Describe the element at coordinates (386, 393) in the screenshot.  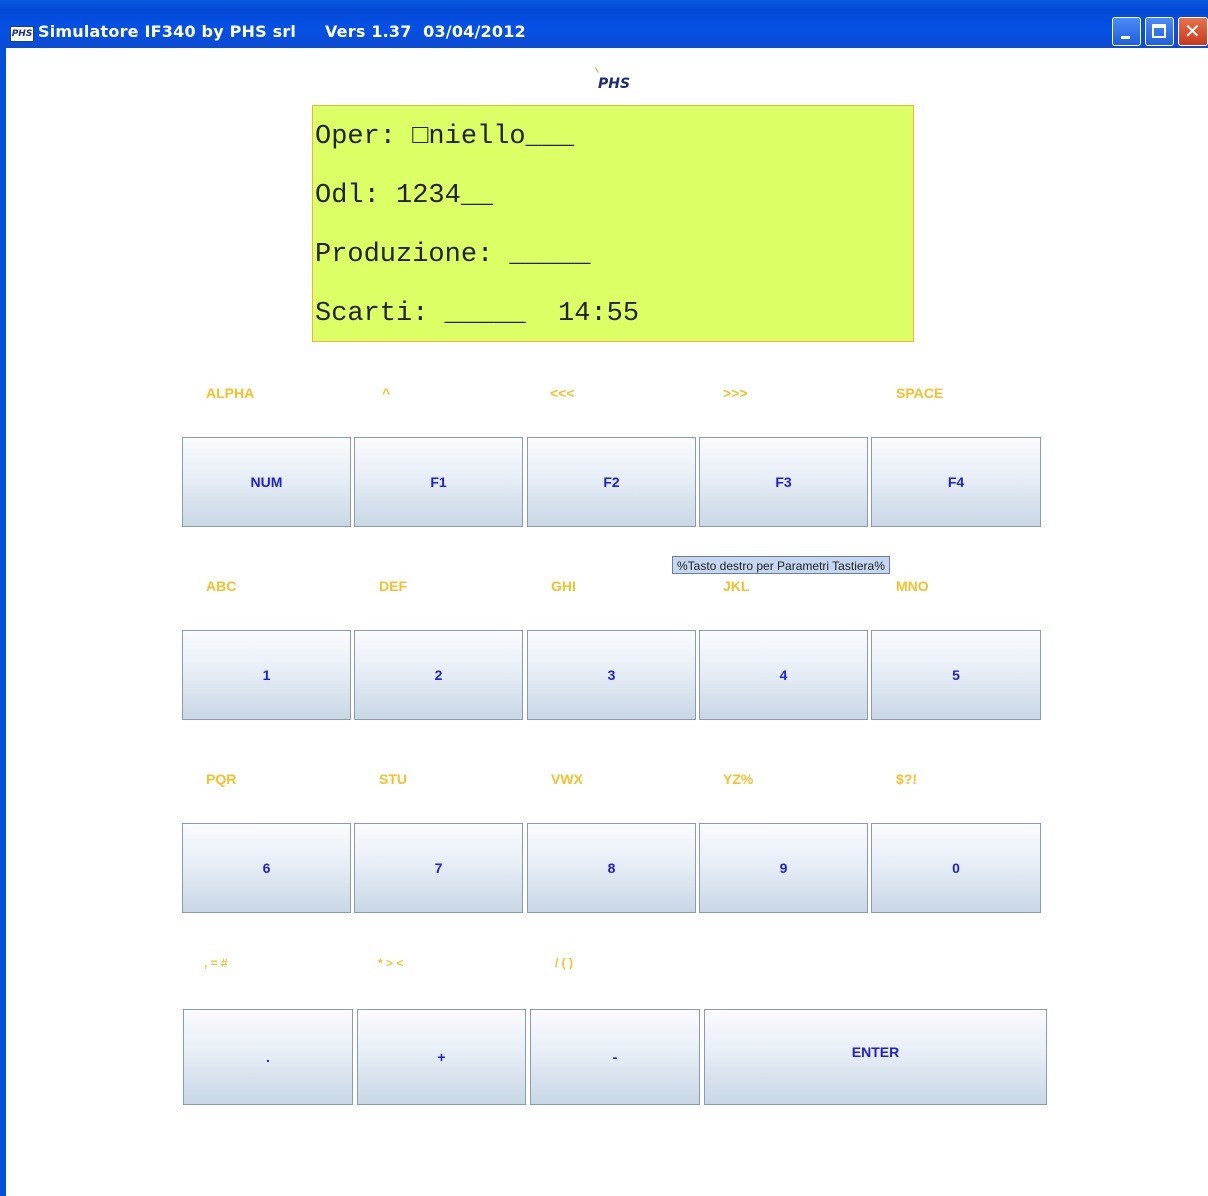
I see `key-label-caret: ^` at that location.